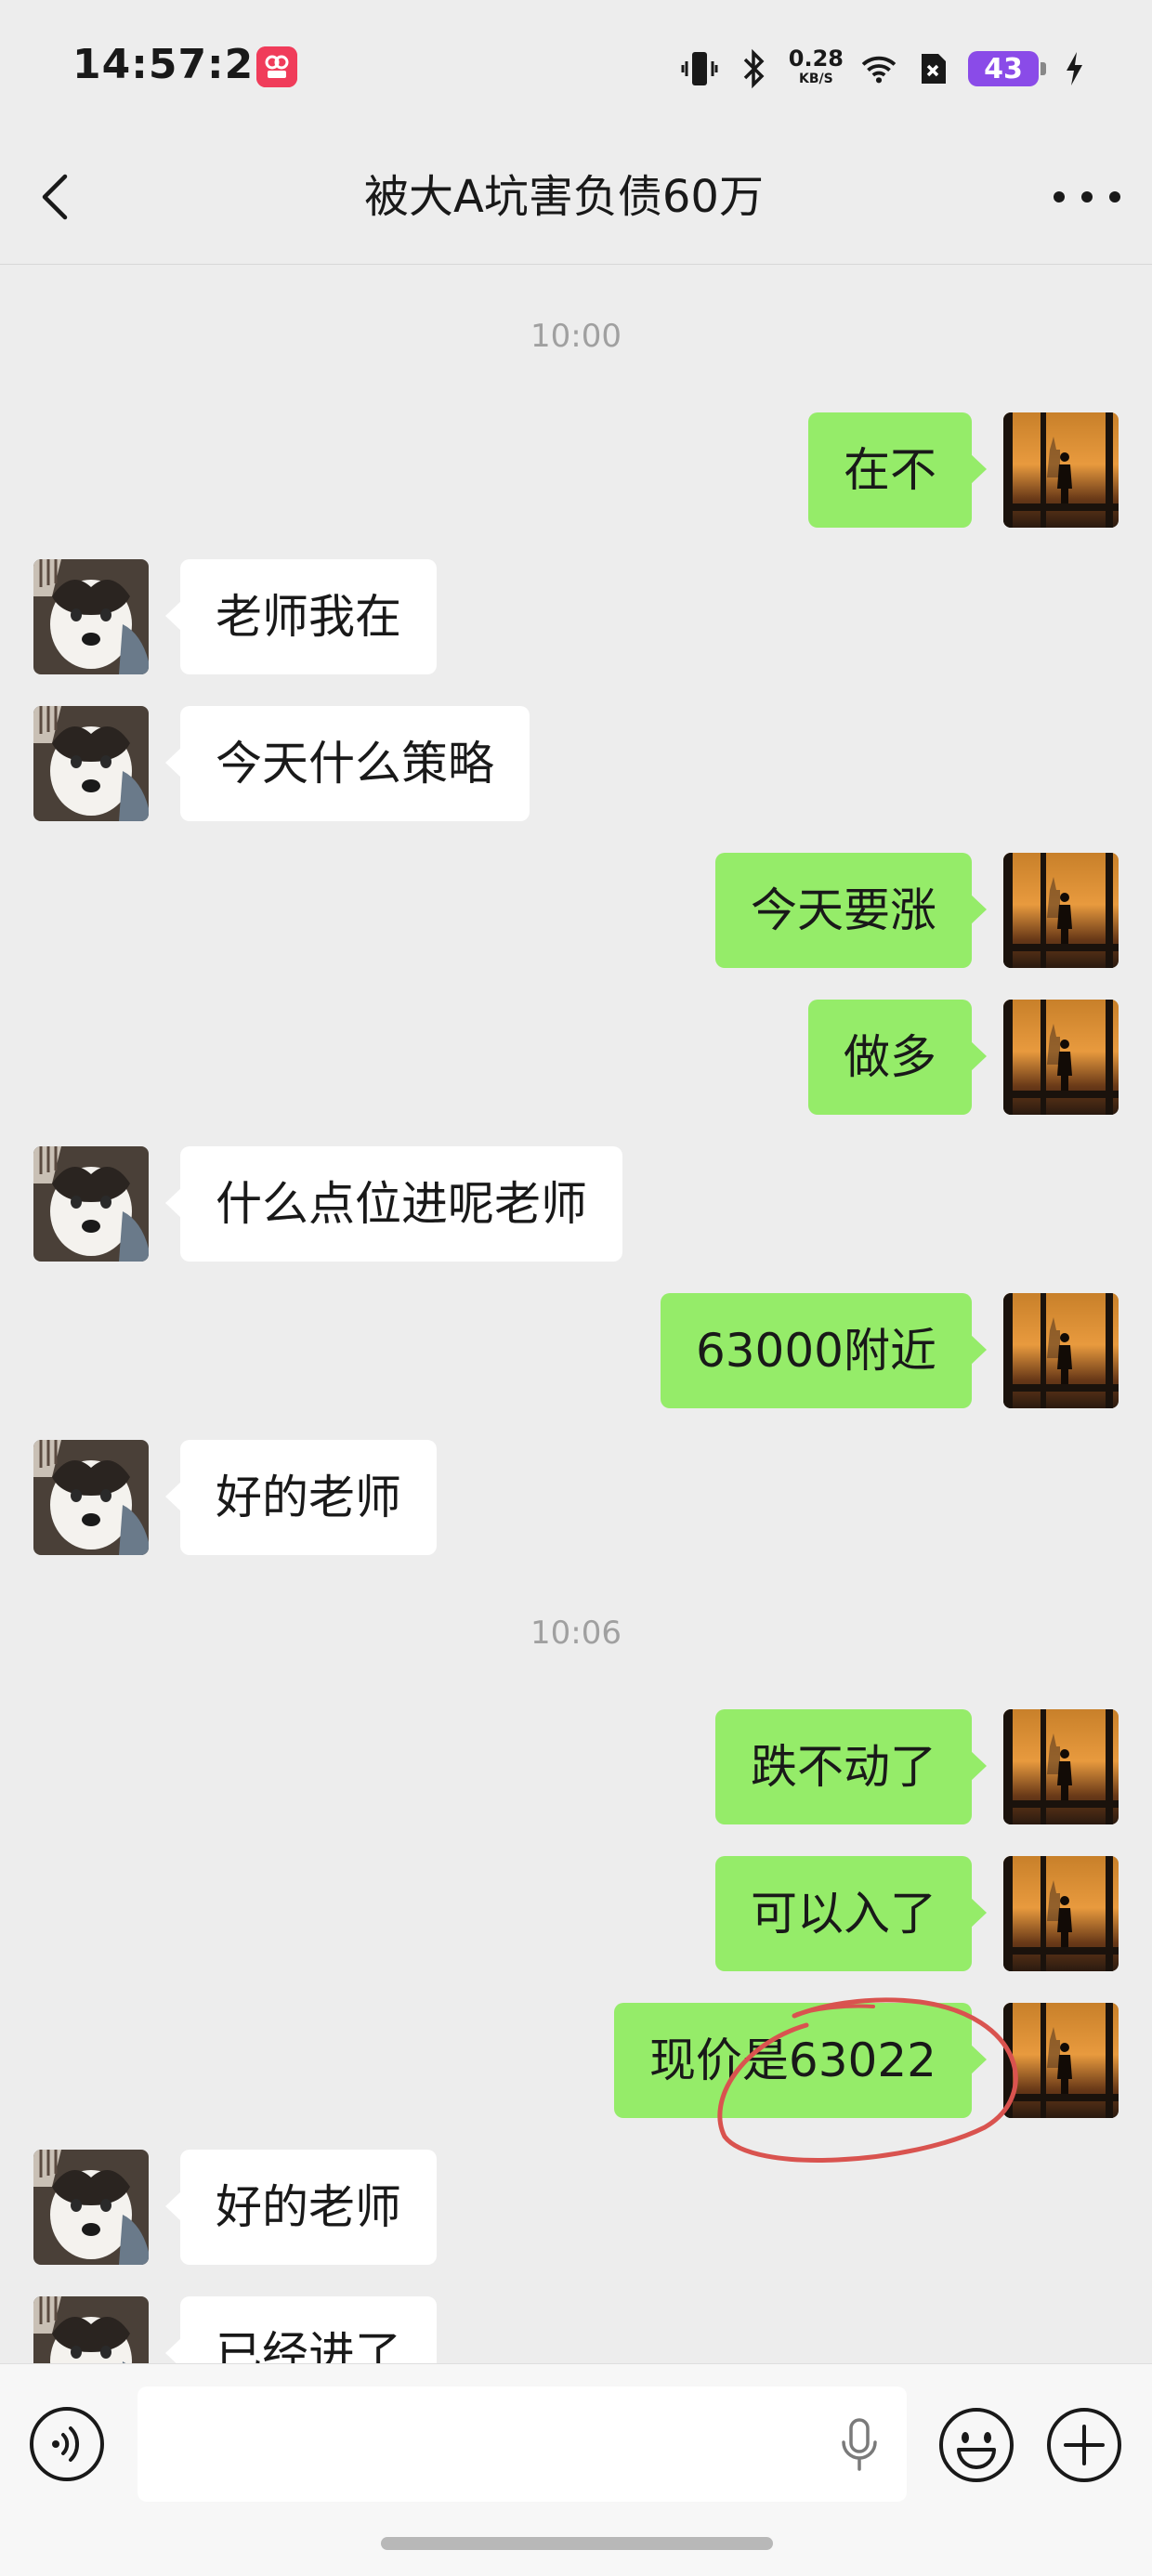 Image resolution: width=1152 pixels, height=2576 pixels. I want to click on microphone-icon, so click(859, 2444).